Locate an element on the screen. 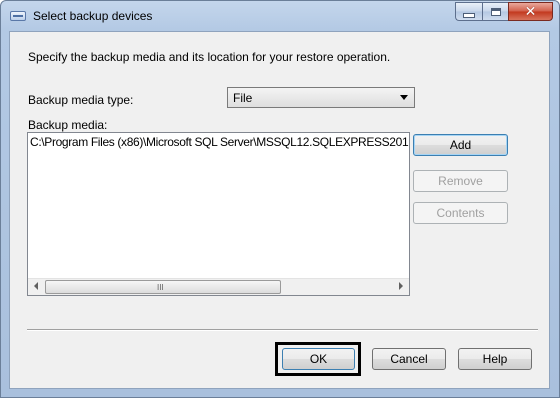  maximize-button is located at coordinates (495, 11).